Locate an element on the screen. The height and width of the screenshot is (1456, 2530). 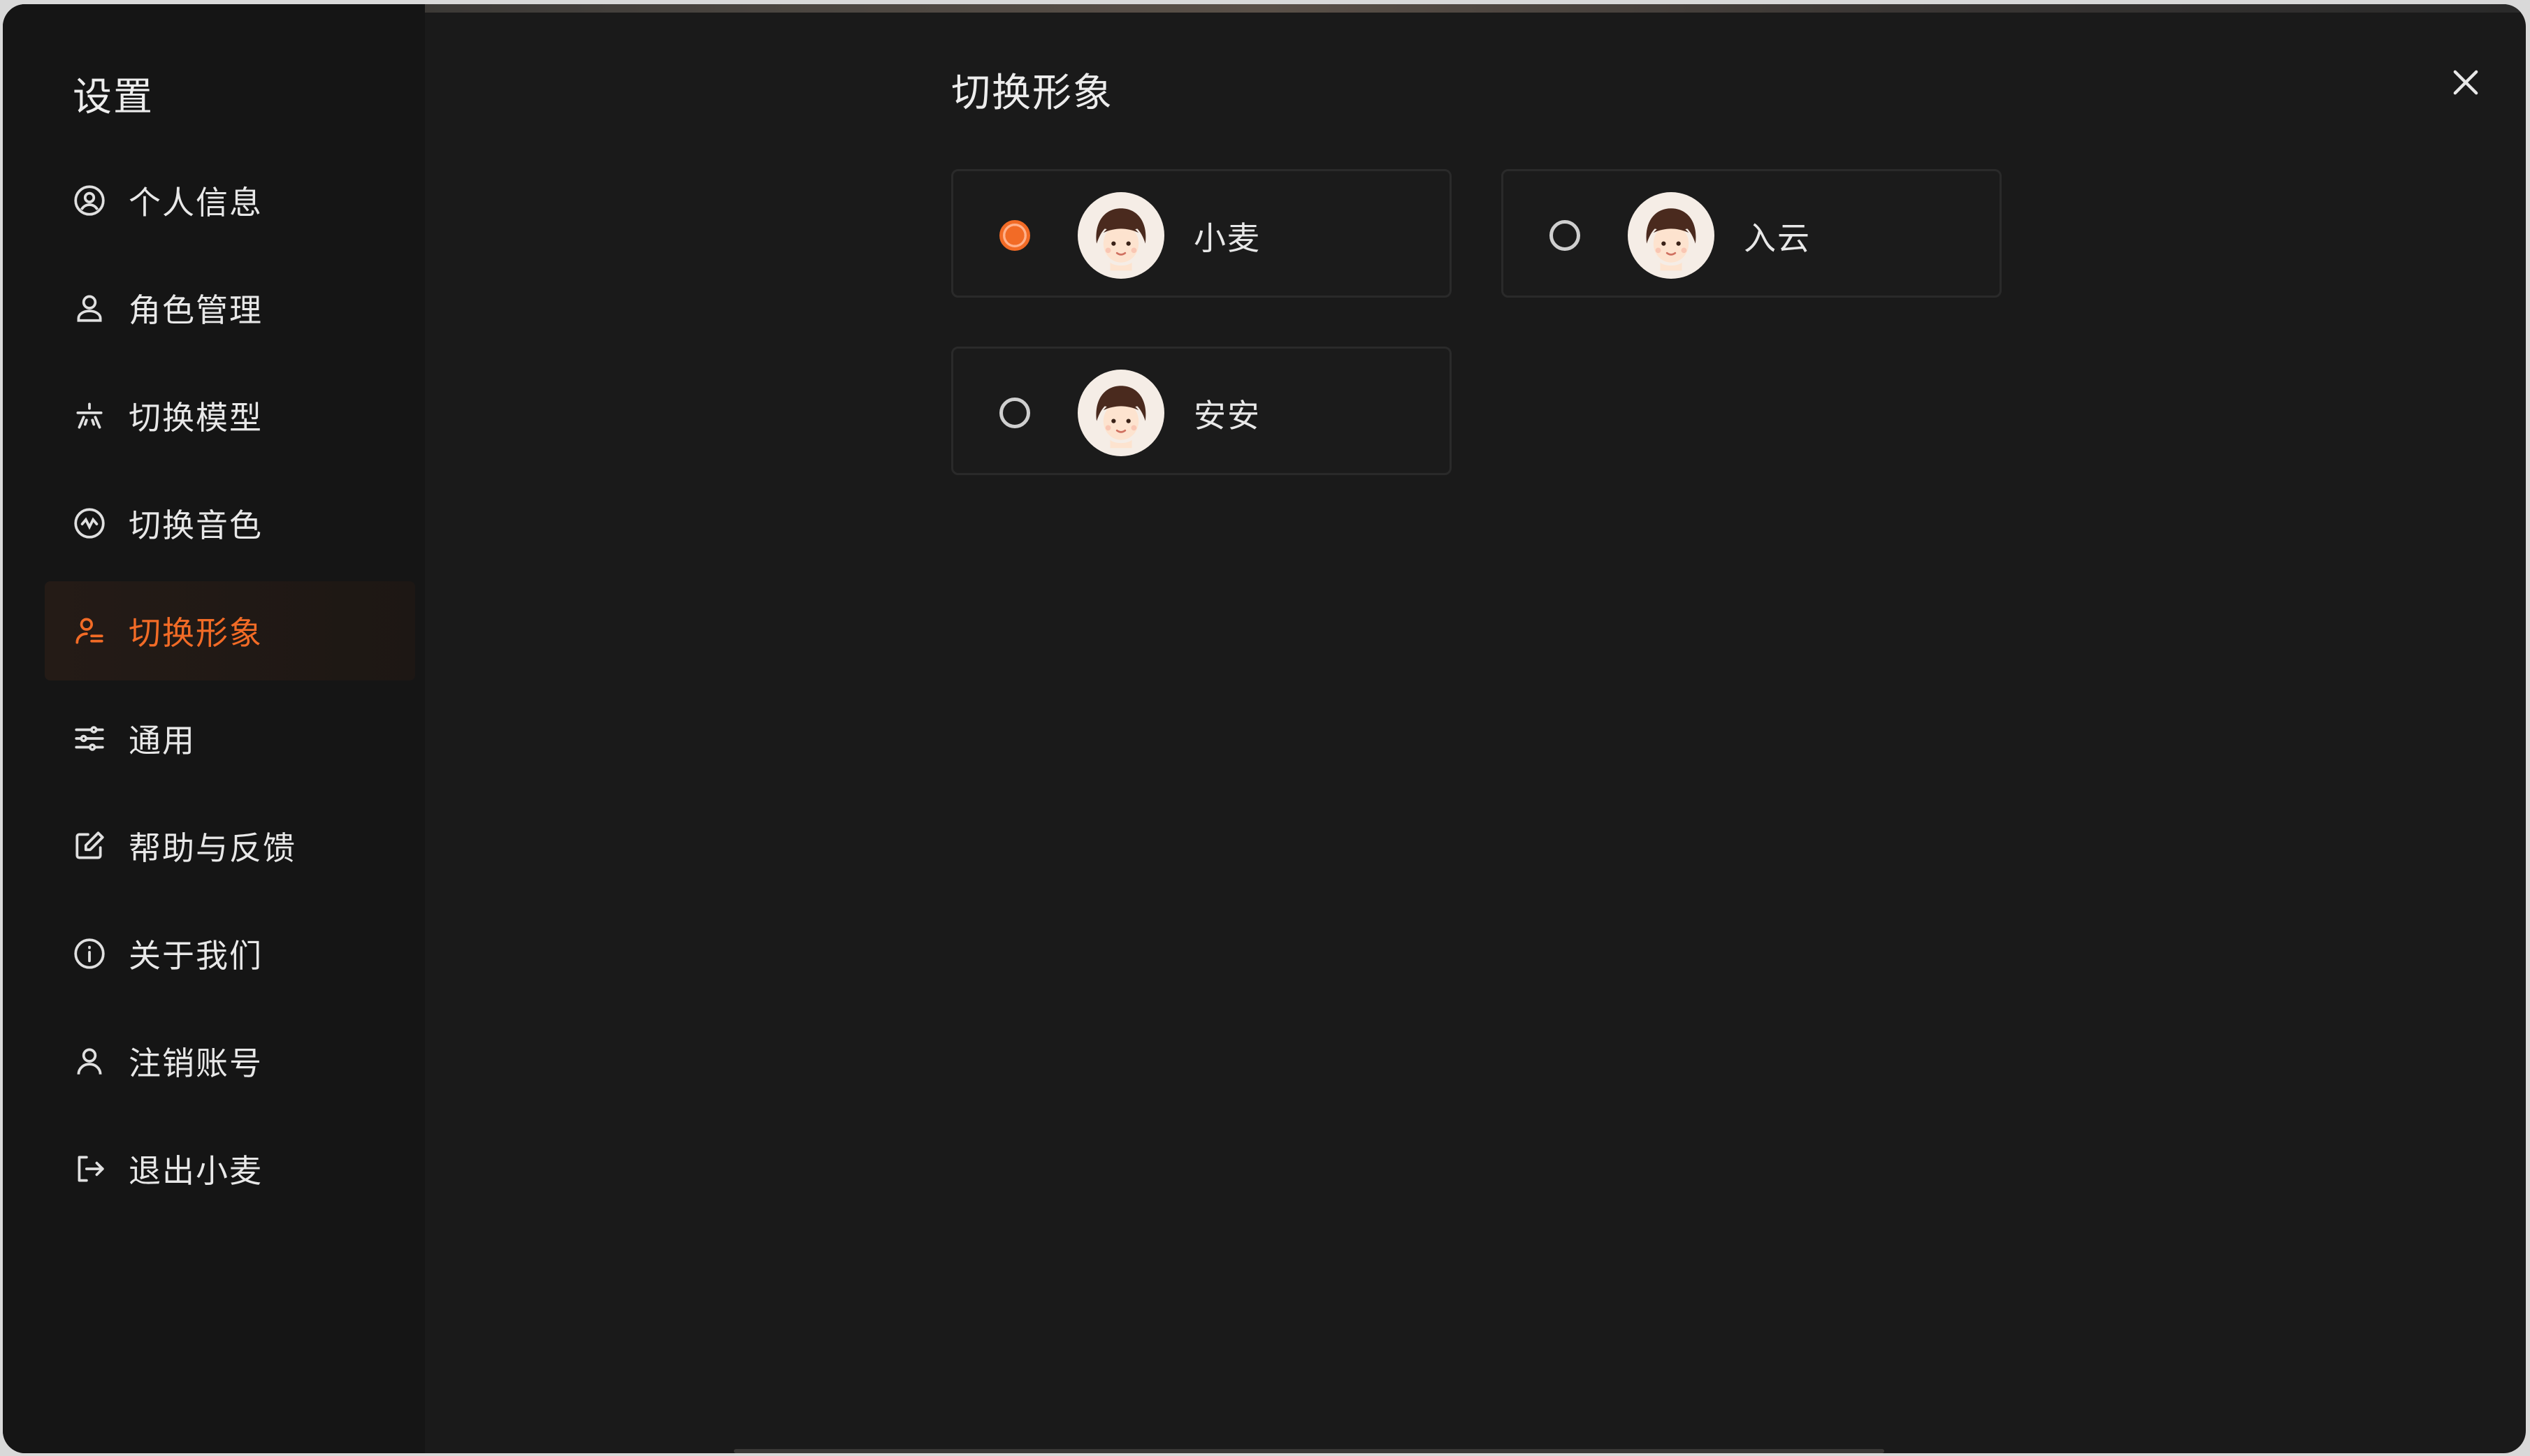
sidebar-item-label: 切换模型 is located at coordinates (196, 418).